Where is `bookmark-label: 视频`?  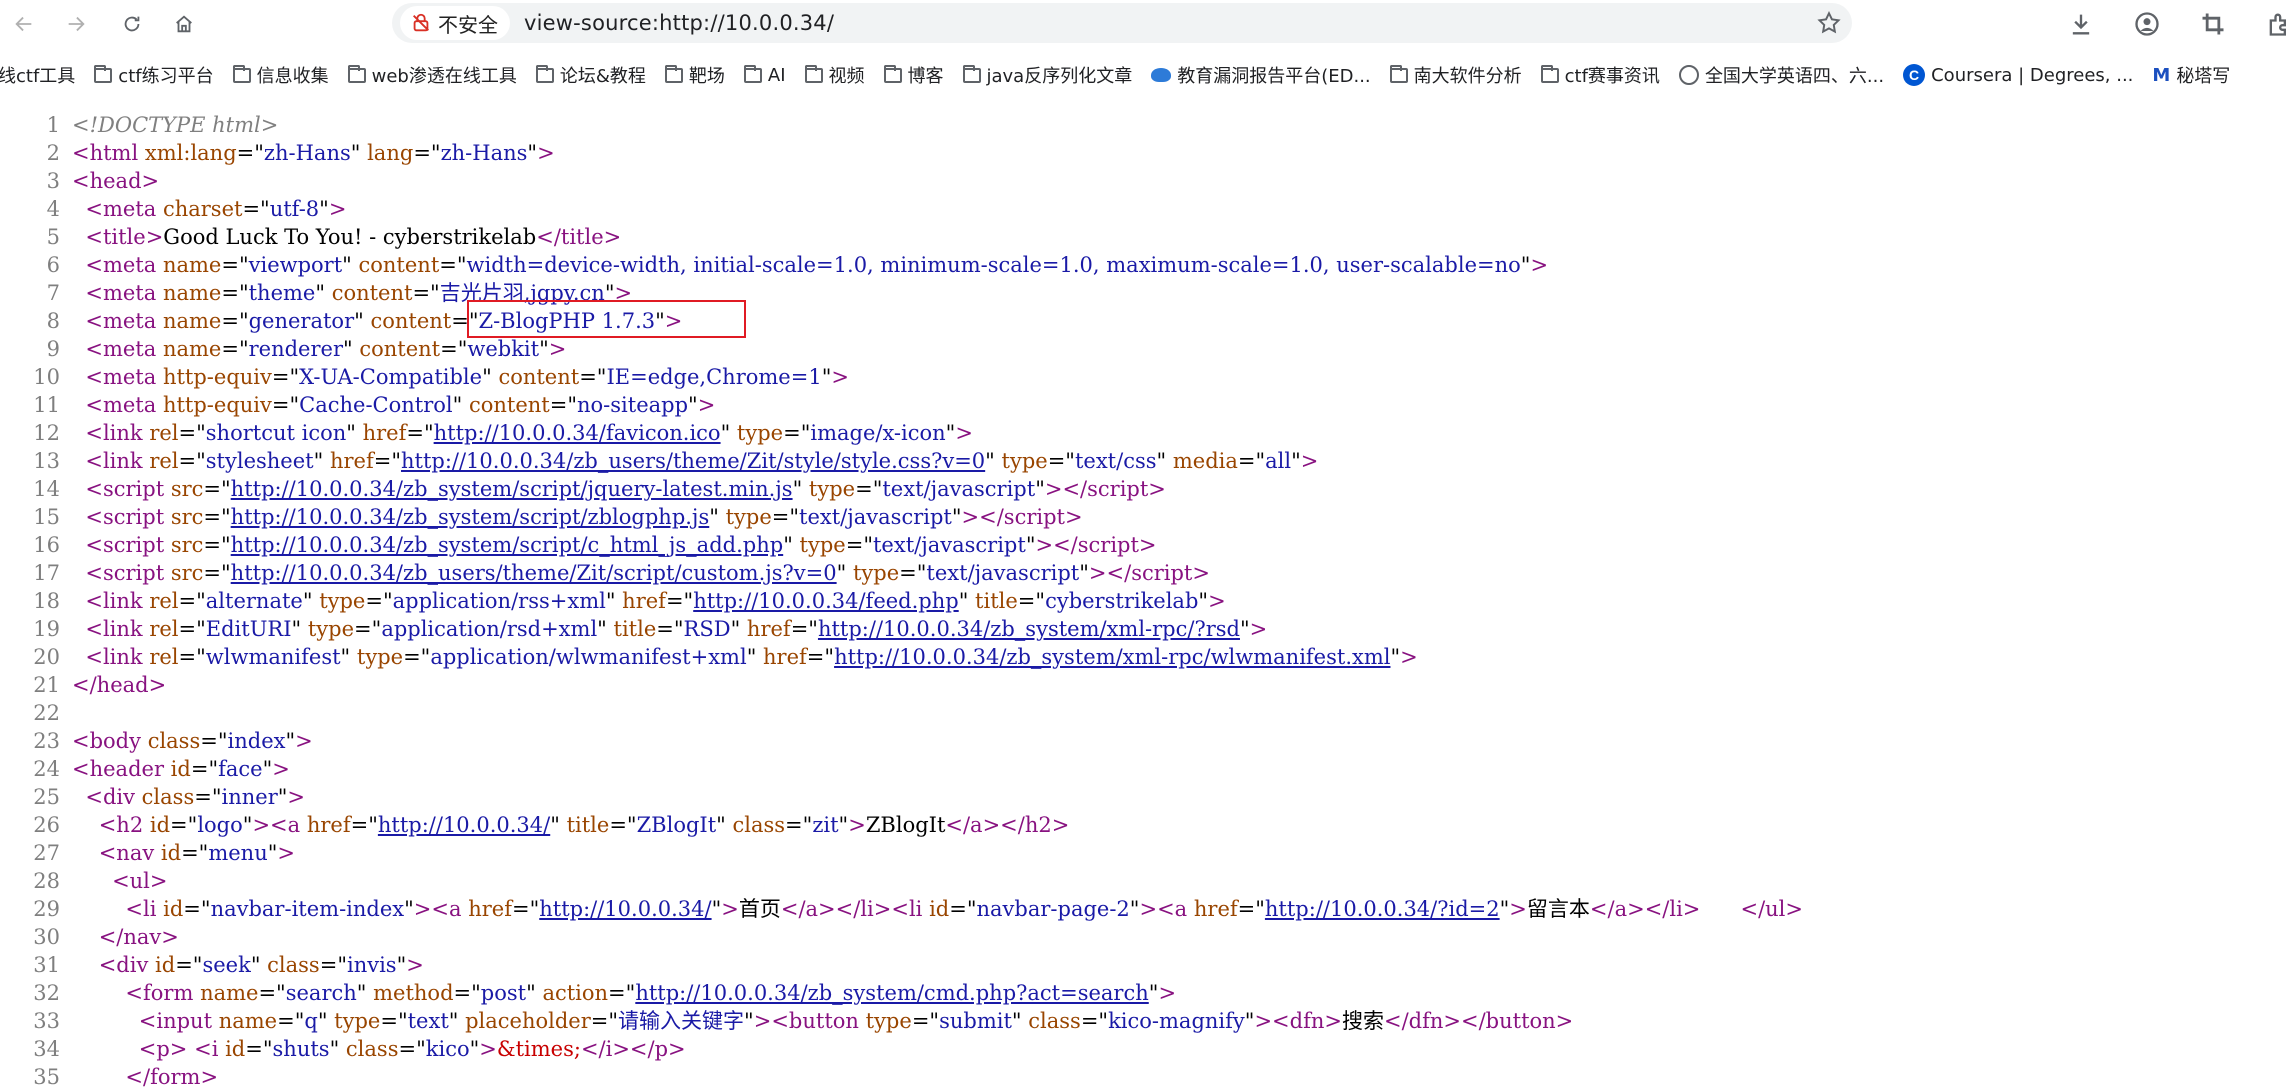
bookmark-label: 视频 is located at coordinates (846, 76).